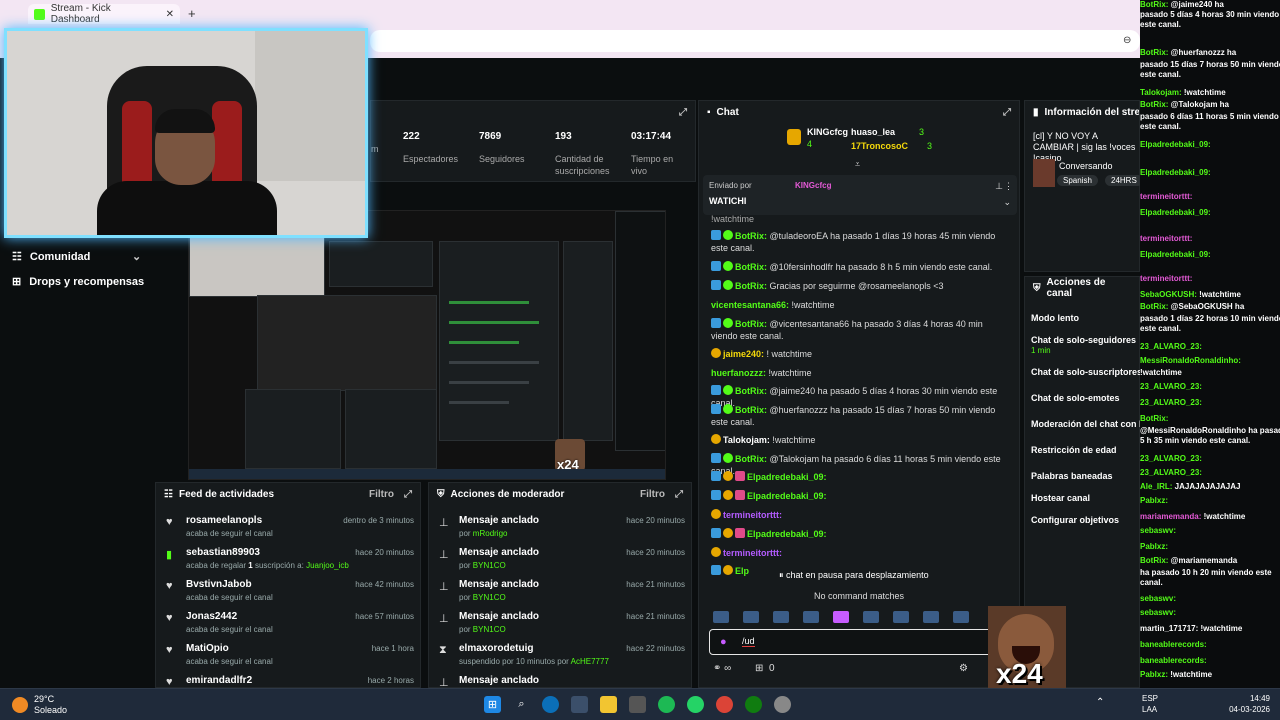 The image size is (1280, 720). Describe the element at coordinates (860, 195) in the screenshot. I see `pinned-message: Enviado por KINGcfcg WATICHI ⊥ ⋮ ⌄` at that location.